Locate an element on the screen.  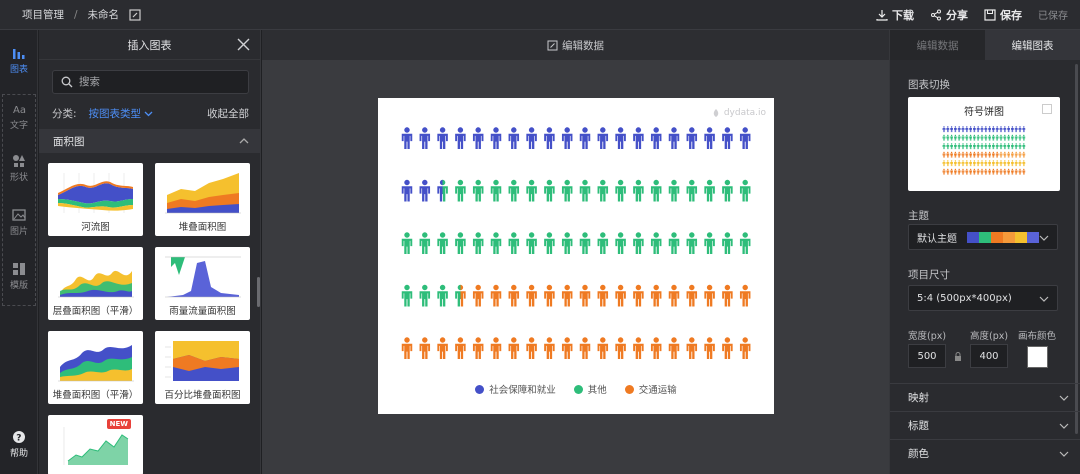
height-input: 400 is located at coordinates (989, 356).